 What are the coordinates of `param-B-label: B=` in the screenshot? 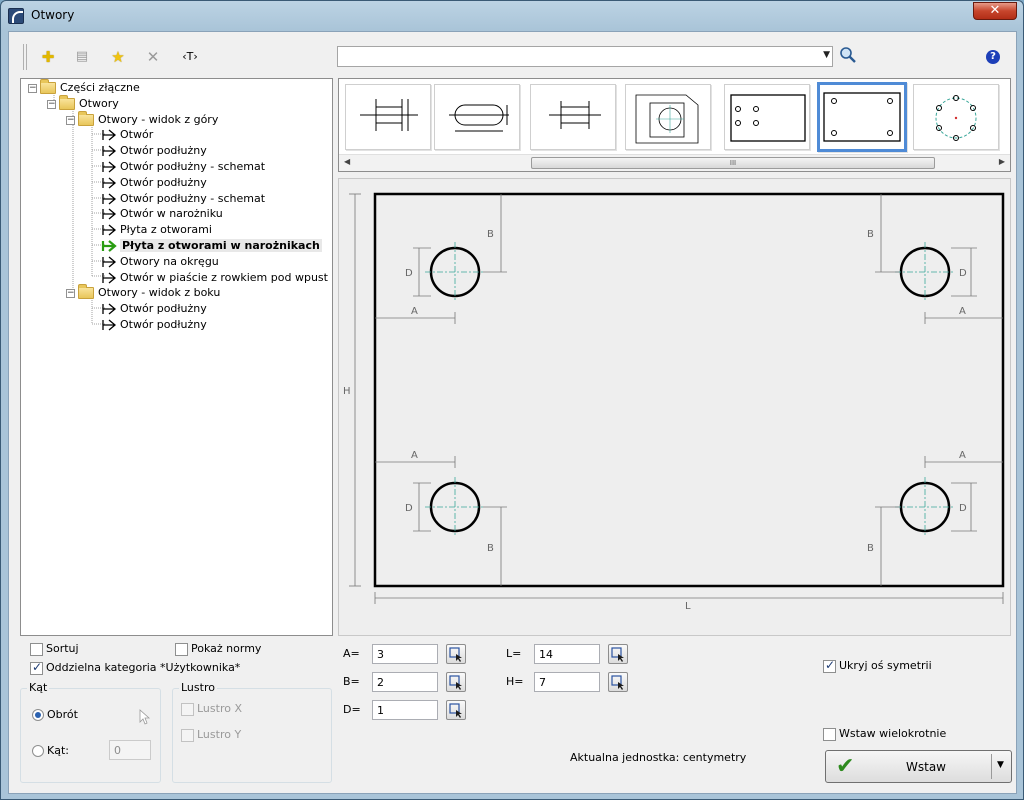 It's located at (351, 681).